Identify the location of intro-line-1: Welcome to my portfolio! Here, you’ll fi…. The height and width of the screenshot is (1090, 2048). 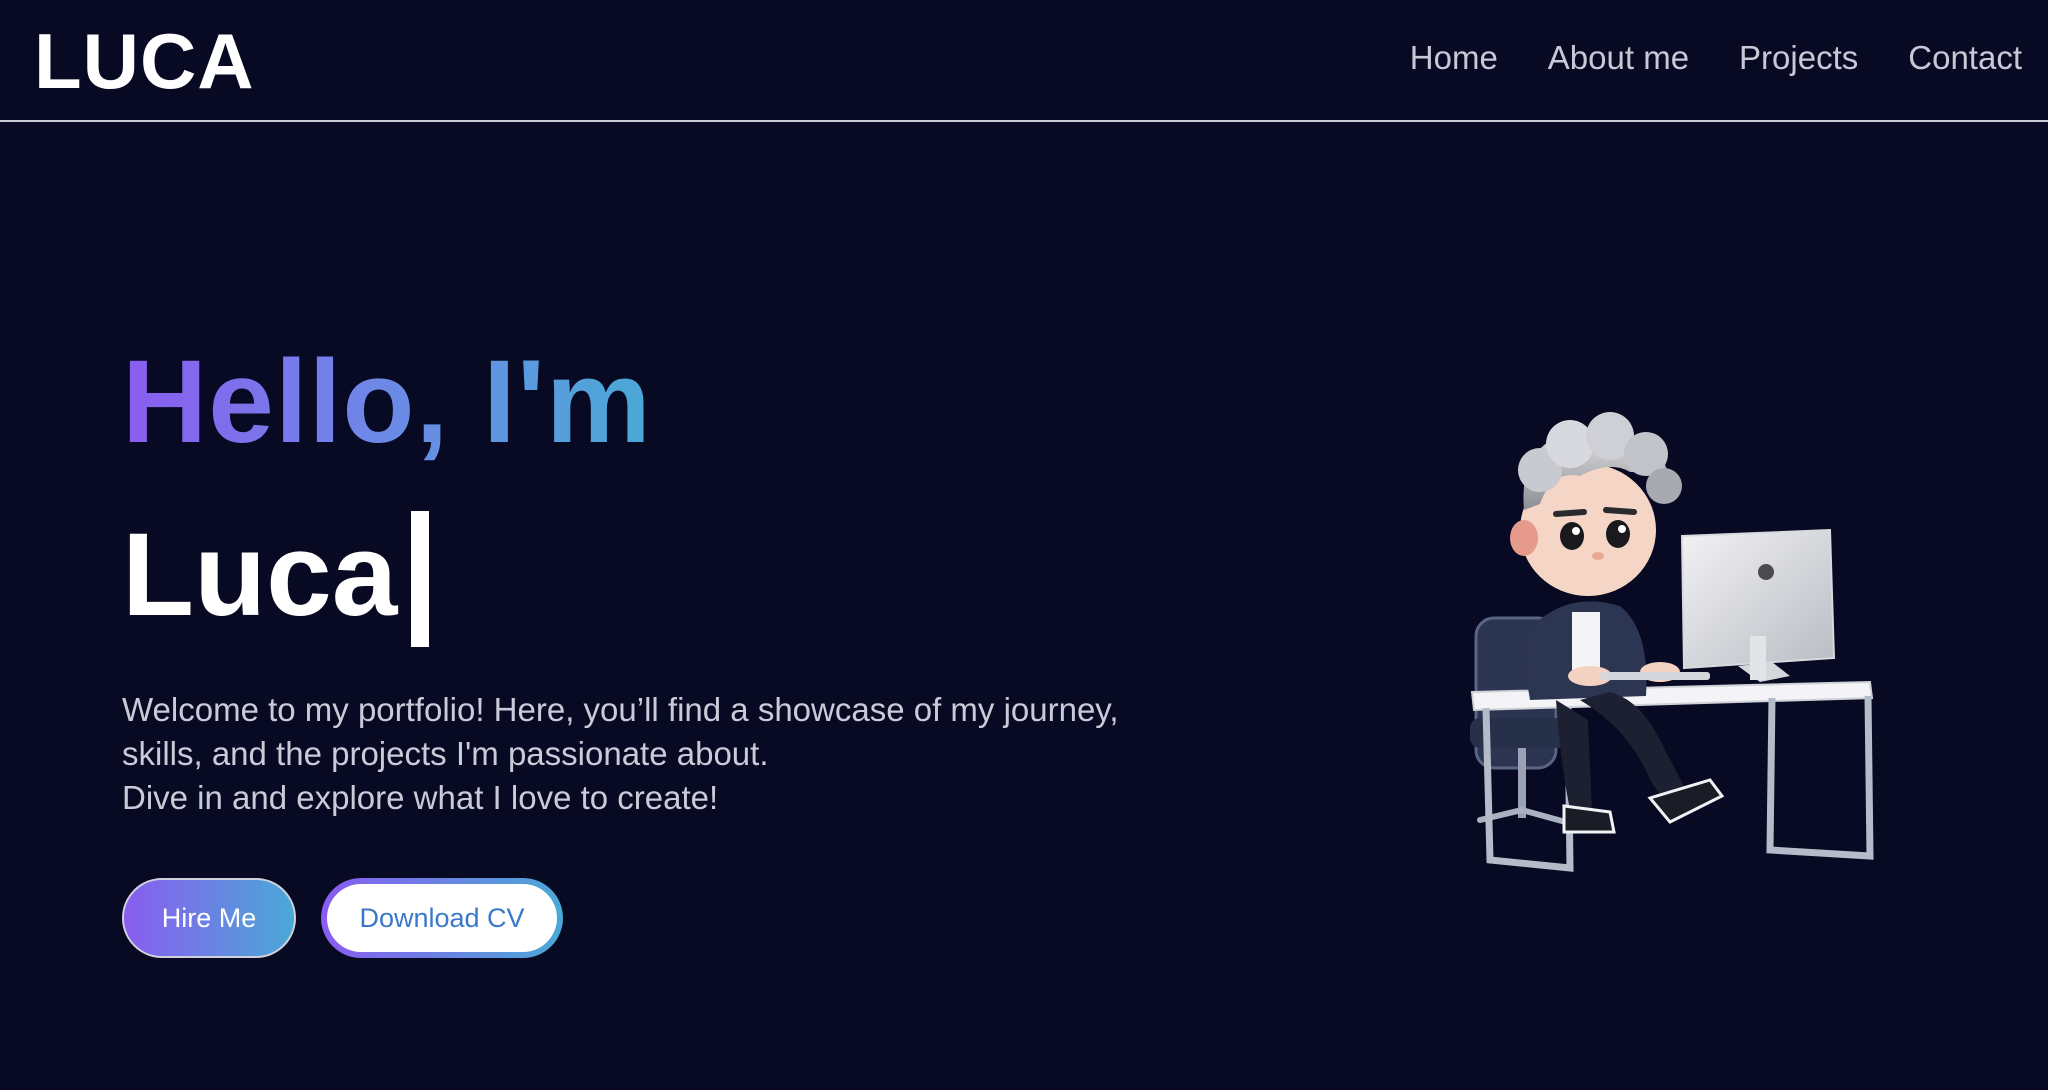
(620, 709).